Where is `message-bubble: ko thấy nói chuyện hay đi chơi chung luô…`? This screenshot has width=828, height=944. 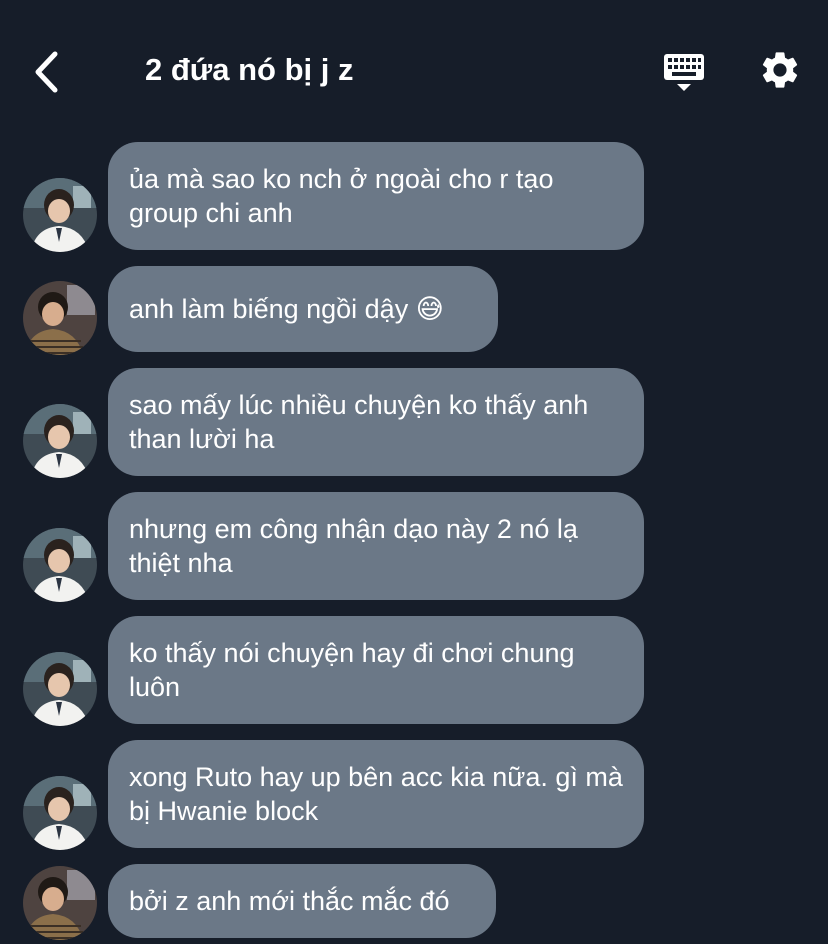 message-bubble: ko thấy nói chuyện hay đi chơi chung luô… is located at coordinates (376, 670).